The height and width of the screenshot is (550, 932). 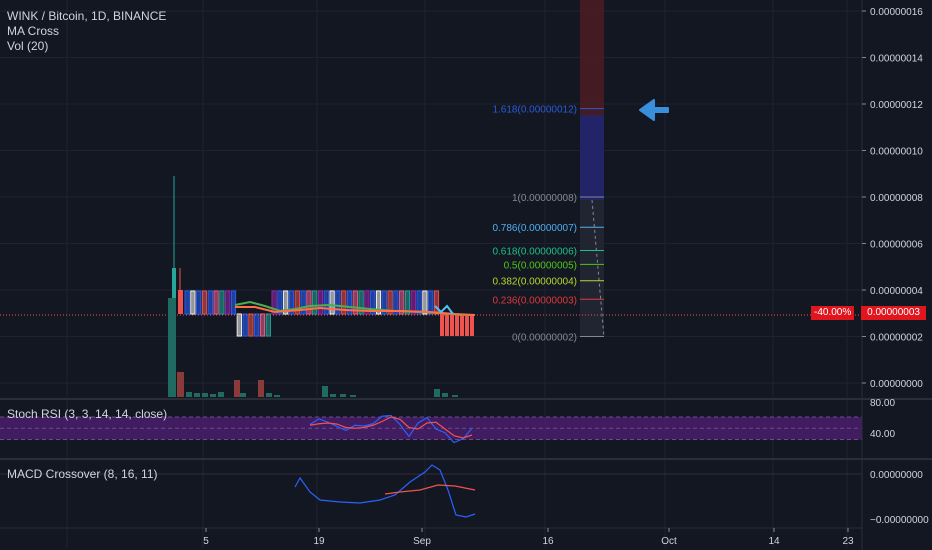 What do you see at coordinates (896, 12) in the screenshot?
I see `price-tick-label: 0.00000016` at bounding box center [896, 12].